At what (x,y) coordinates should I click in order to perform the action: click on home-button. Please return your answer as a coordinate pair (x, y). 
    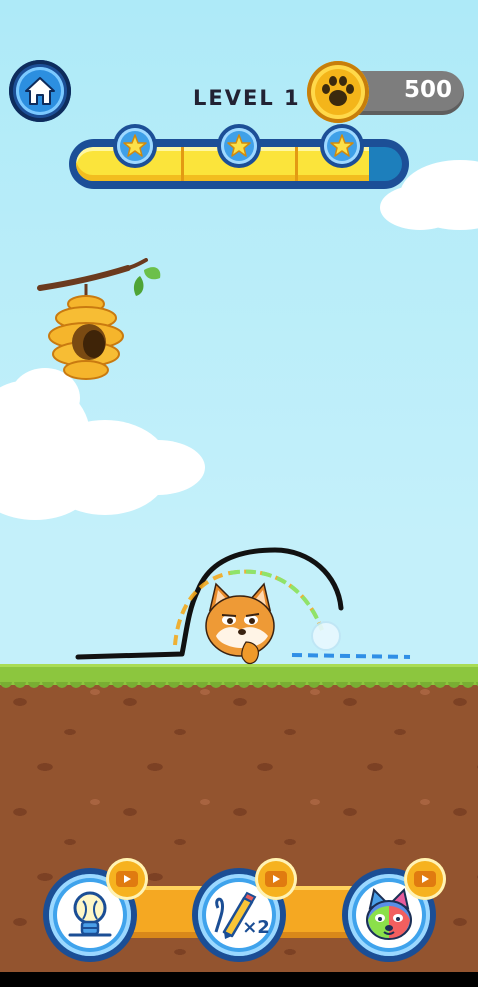
    Looking at the image, I should click on (40, 91).